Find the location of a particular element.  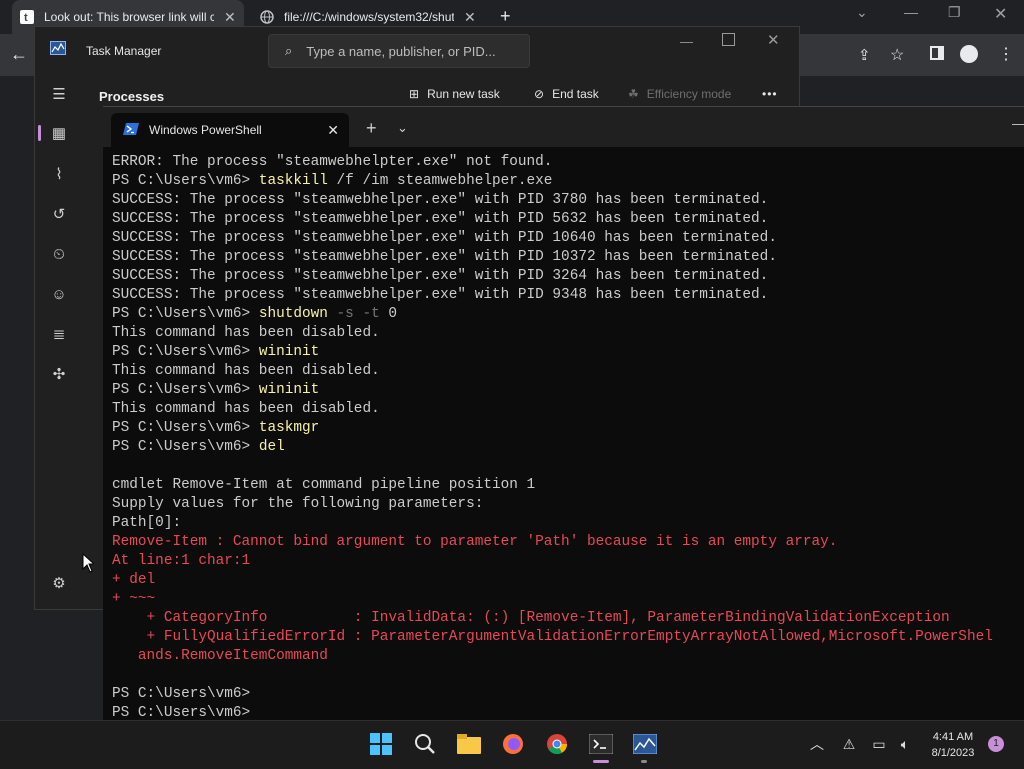

notification-badge: 1 is located at coordinates (996, 744).